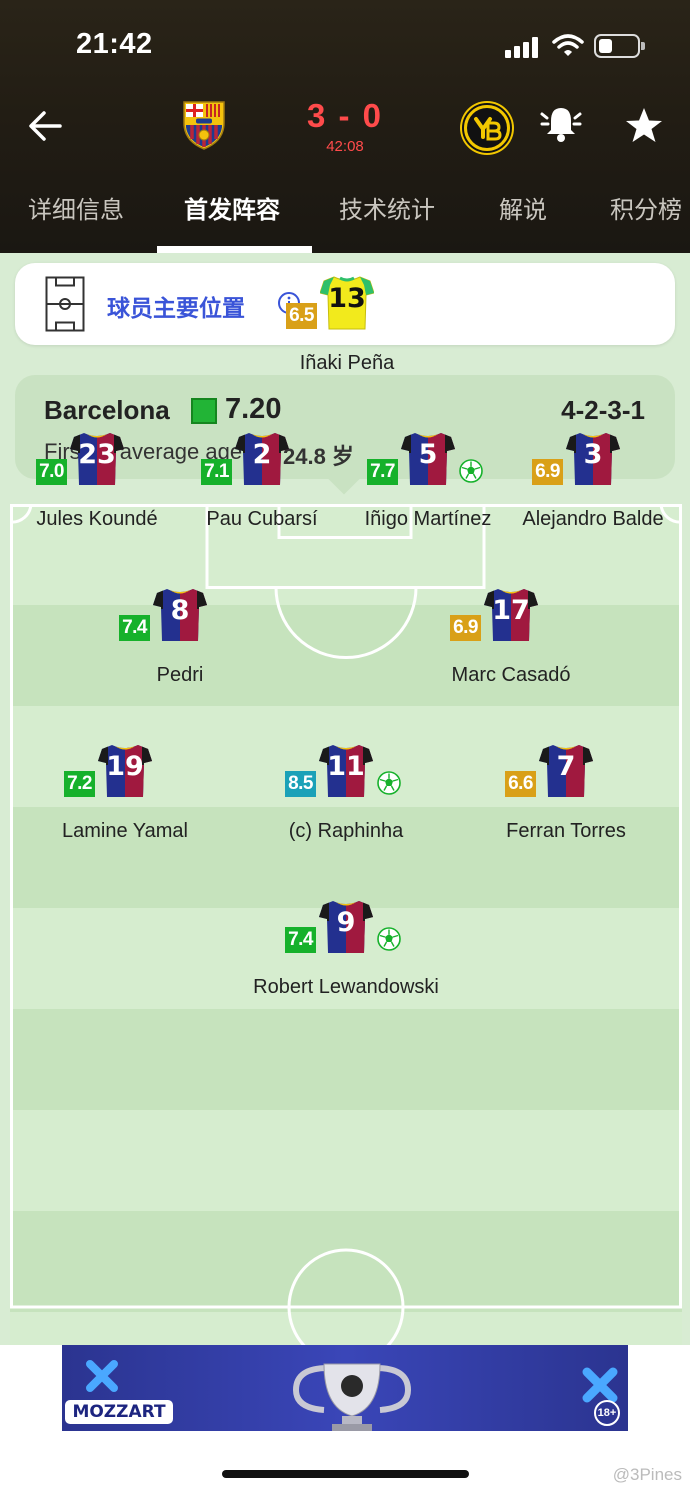  What do you see at coordinates (644, 126) in the screenshot?
I see `favorite-star-icon` at bounding box center [644, 126].